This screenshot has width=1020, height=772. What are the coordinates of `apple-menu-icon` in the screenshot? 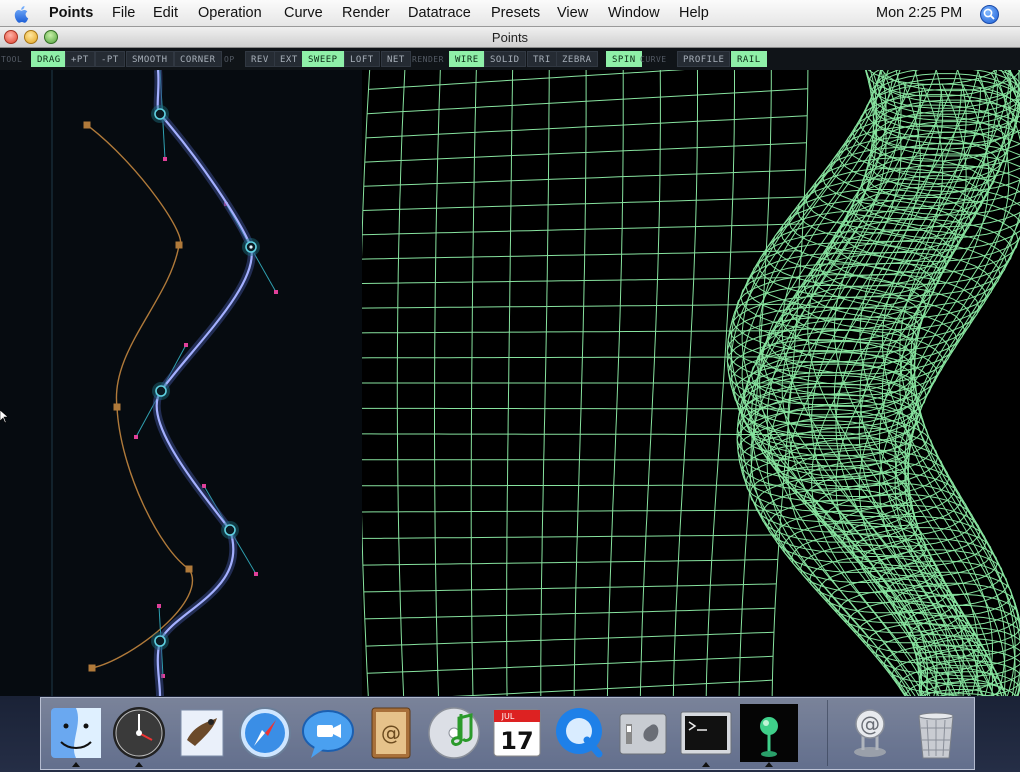 It's located at (22, 14).